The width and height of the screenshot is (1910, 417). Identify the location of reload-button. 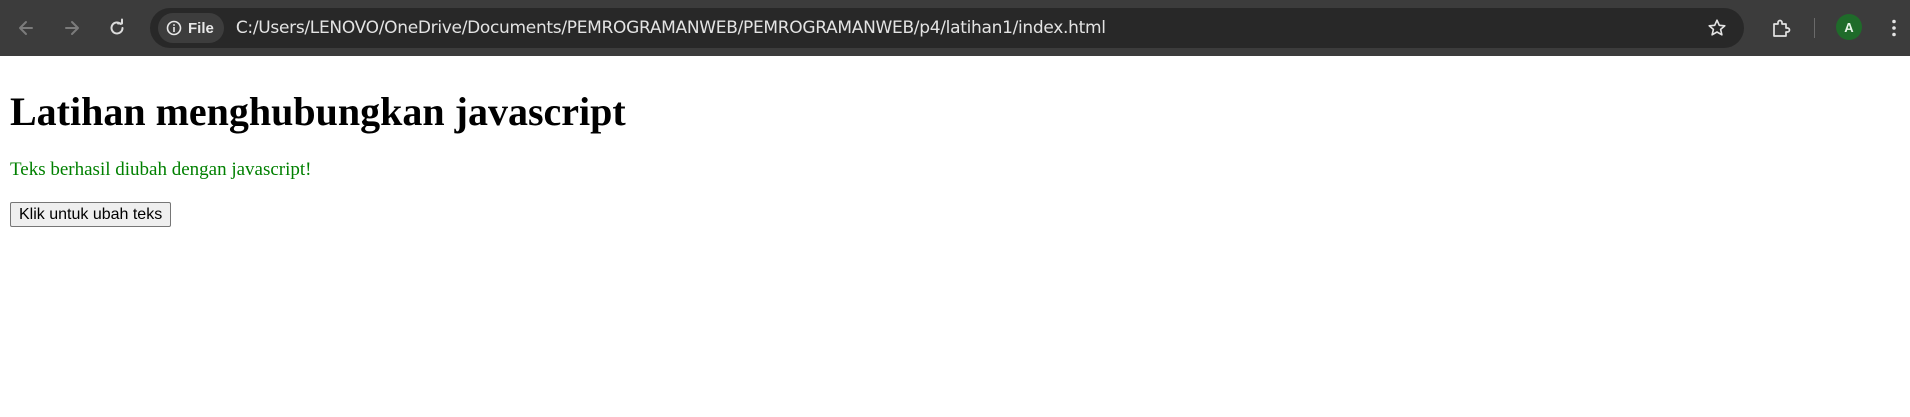
(117, 28).